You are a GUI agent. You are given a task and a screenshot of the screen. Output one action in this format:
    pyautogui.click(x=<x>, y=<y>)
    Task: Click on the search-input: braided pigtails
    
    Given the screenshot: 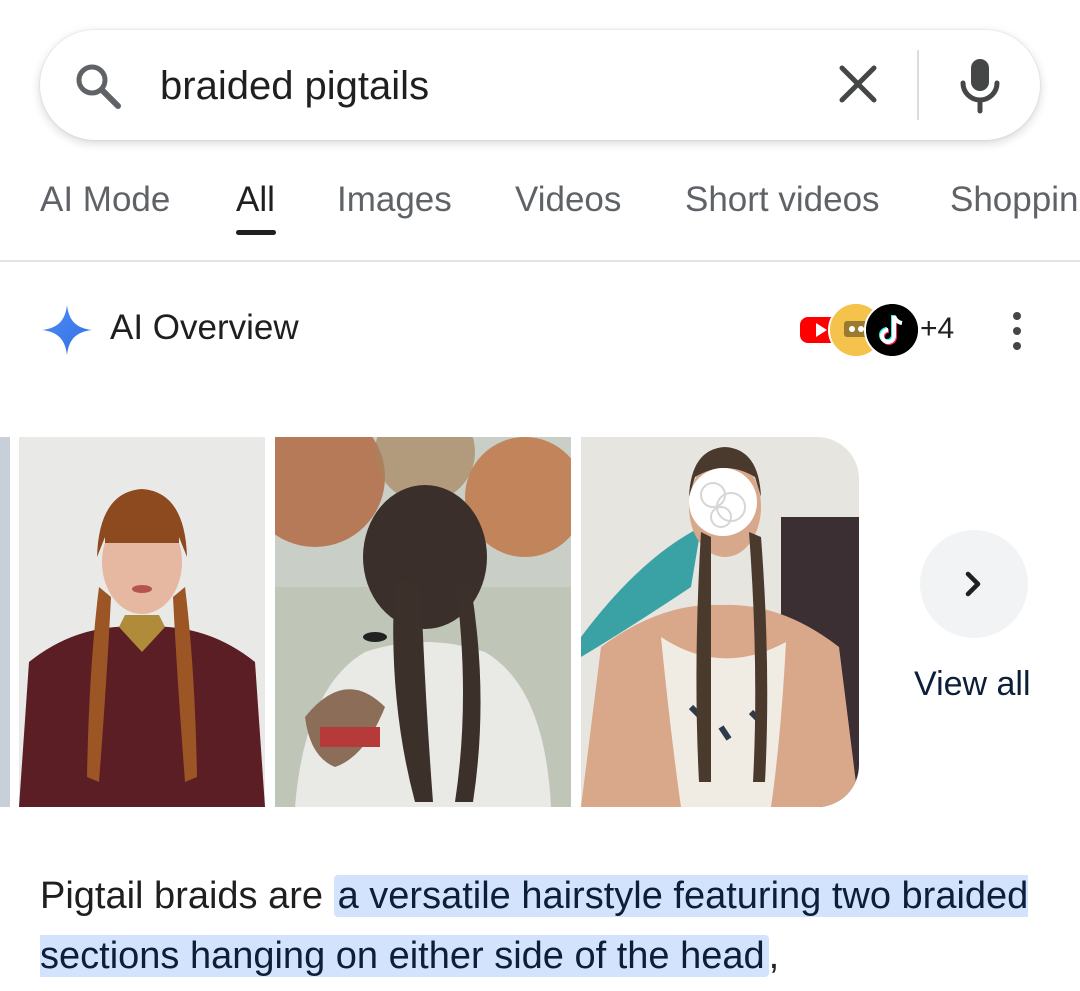 What is the action you would take?
    pyautogui.click(x=294, y=86)
    